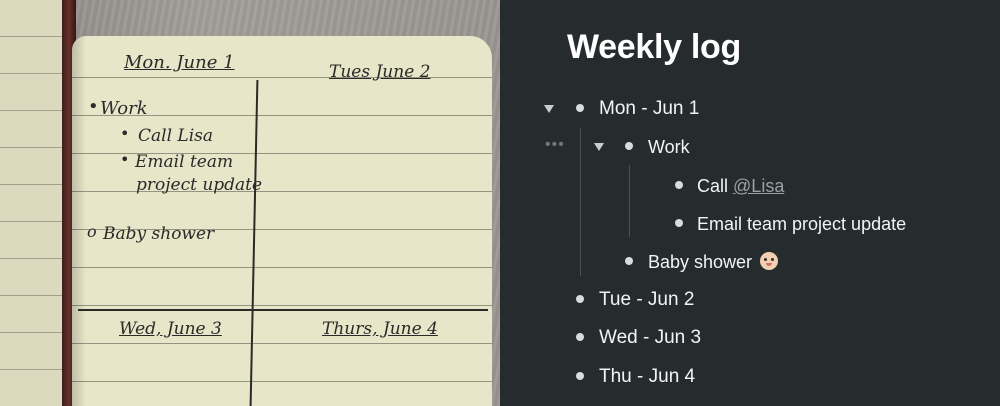 Image resolution: width=1000 pixels, height=406 pixels. Describe the element at coordinates (124, 108) in the screenshot. I see `hw-entry-work: Work` at that location.